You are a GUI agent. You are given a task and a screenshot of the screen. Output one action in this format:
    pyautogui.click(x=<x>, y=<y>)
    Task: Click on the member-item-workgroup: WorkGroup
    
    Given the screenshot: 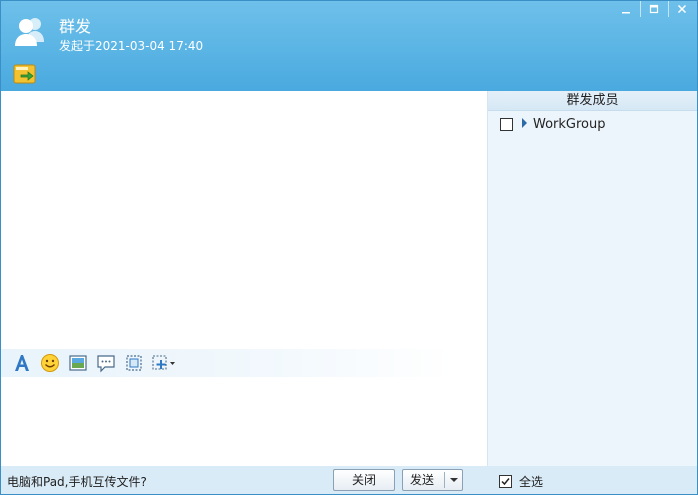 What is the action you would take?
    pyautogui.click(x=553, y=124)
    